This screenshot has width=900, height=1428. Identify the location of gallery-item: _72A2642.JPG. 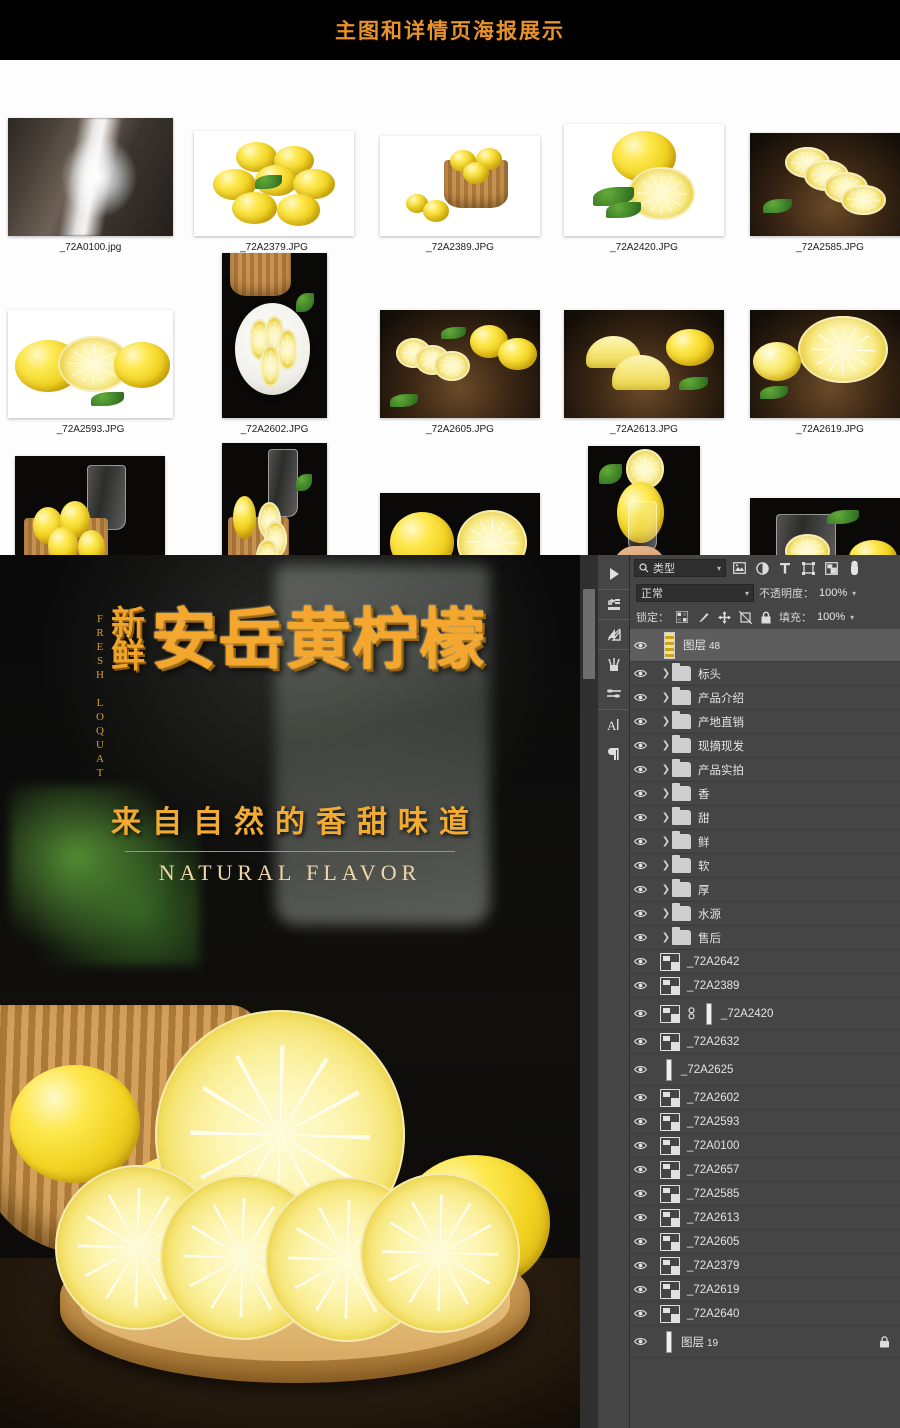
(644, 500).